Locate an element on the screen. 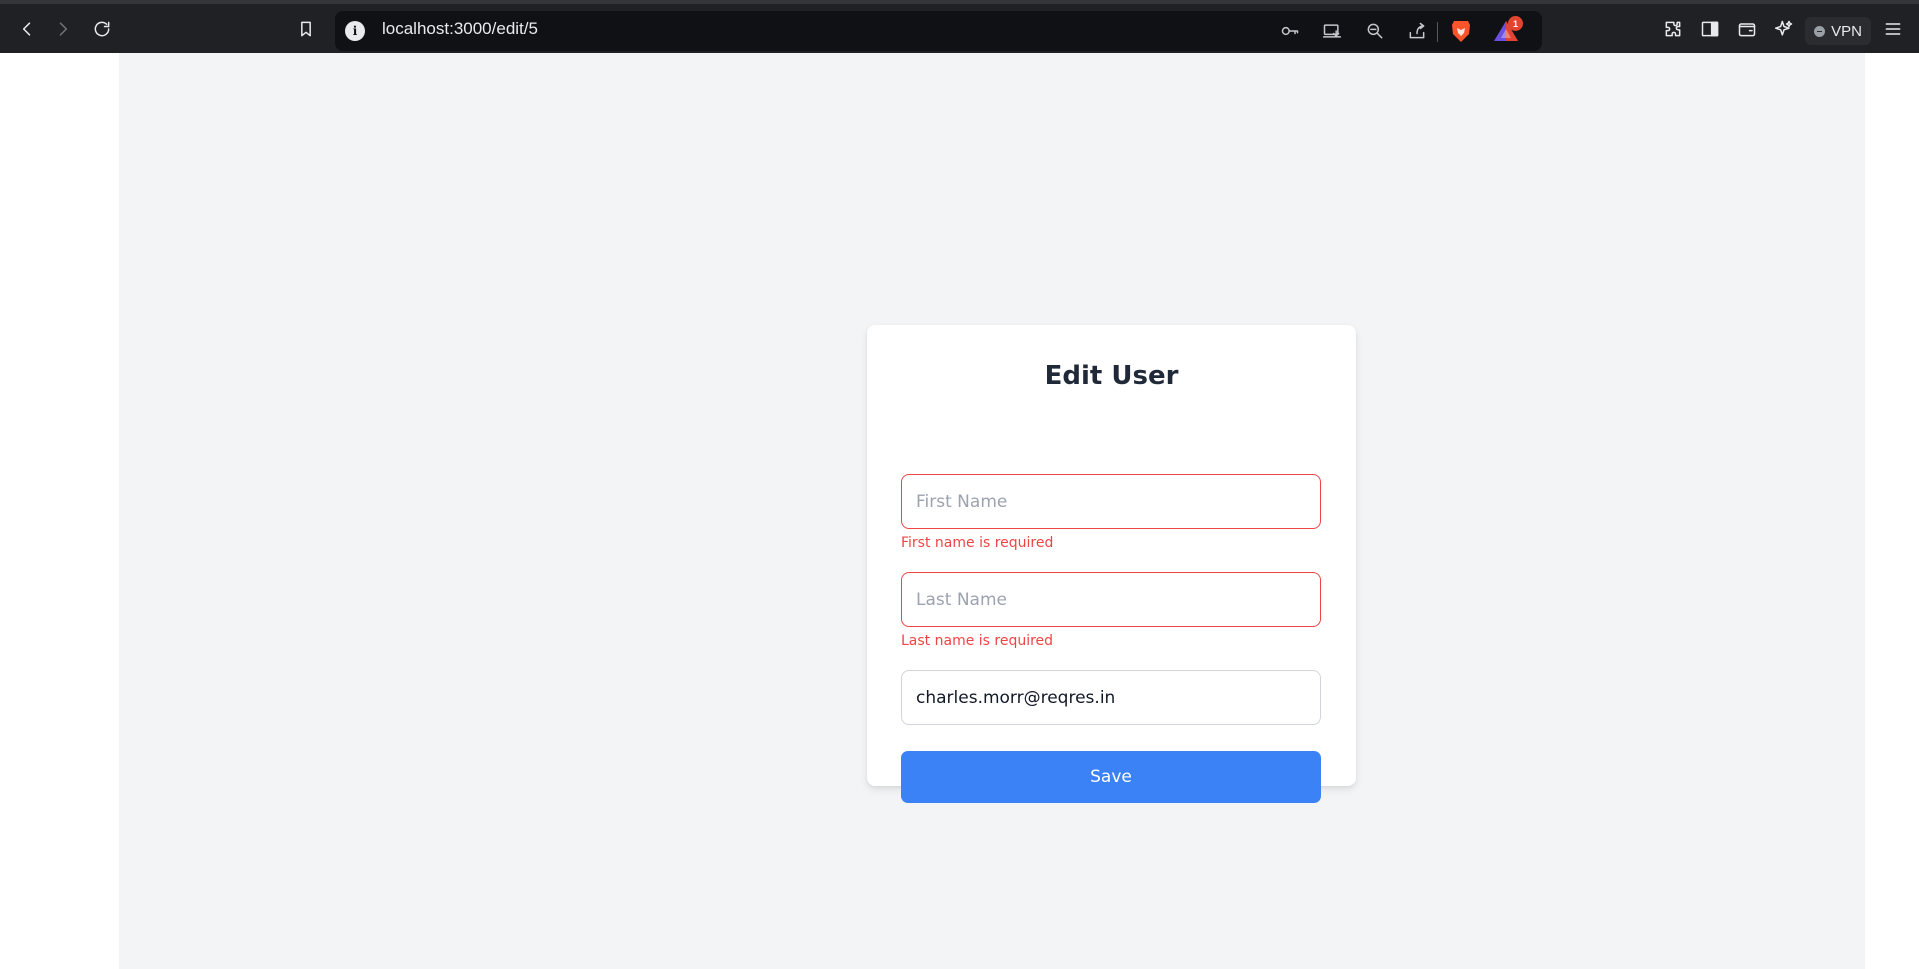  leo-ai-icon is located at coordinates (1784, 29).